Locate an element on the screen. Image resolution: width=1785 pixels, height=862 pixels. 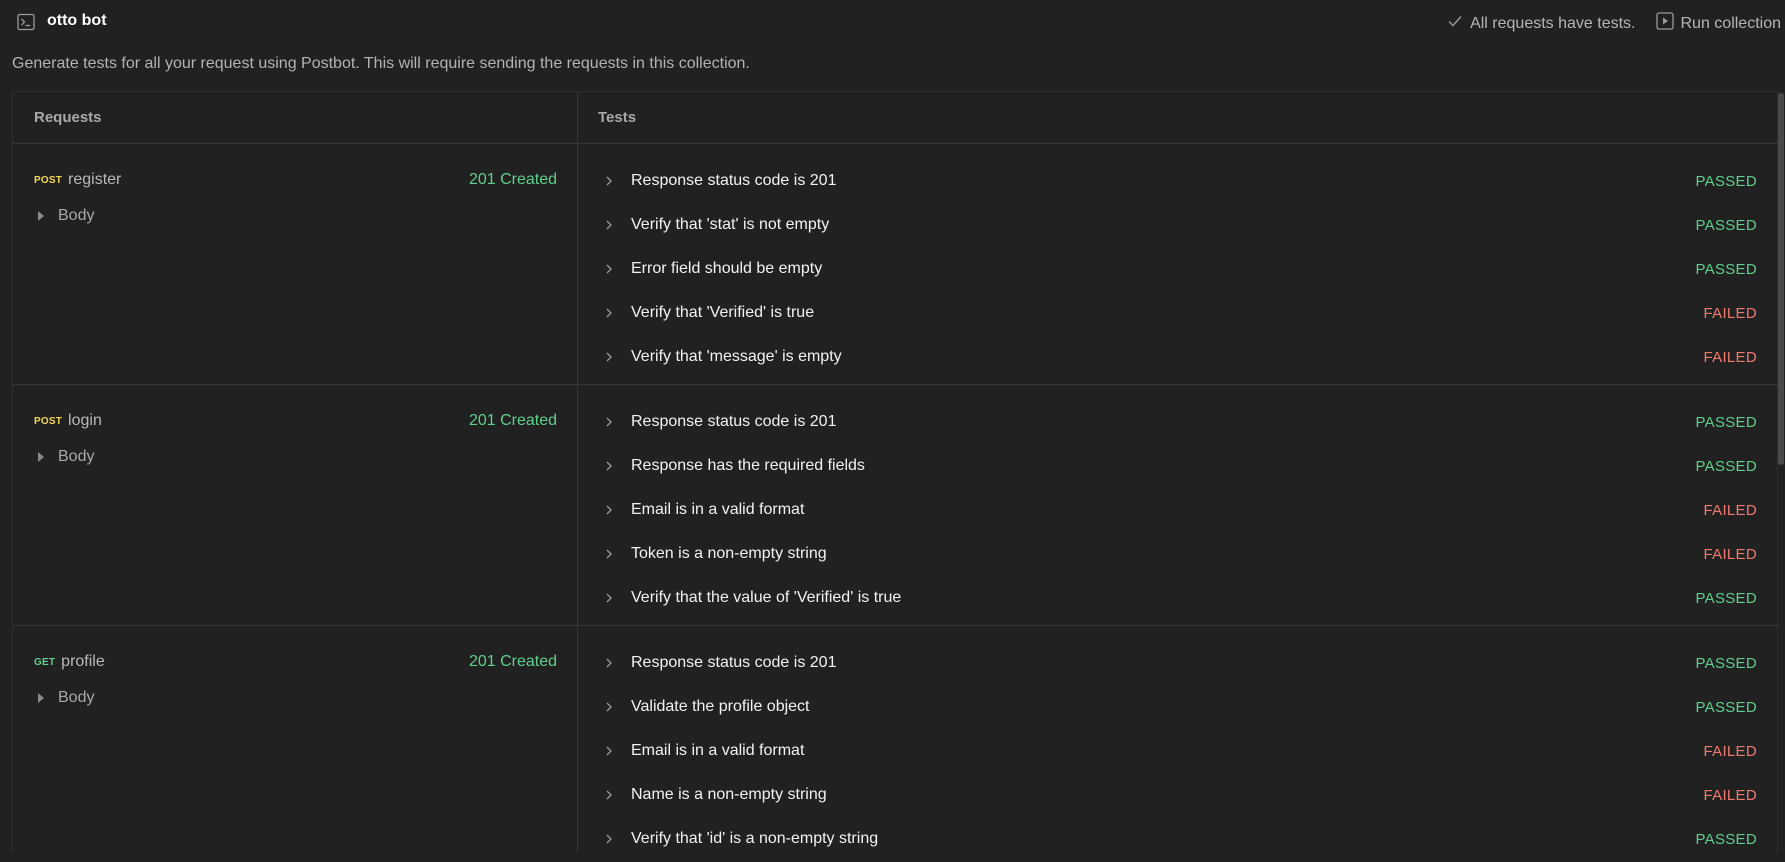
test-name: Error field should be empty is located at coordinates (727, 268).